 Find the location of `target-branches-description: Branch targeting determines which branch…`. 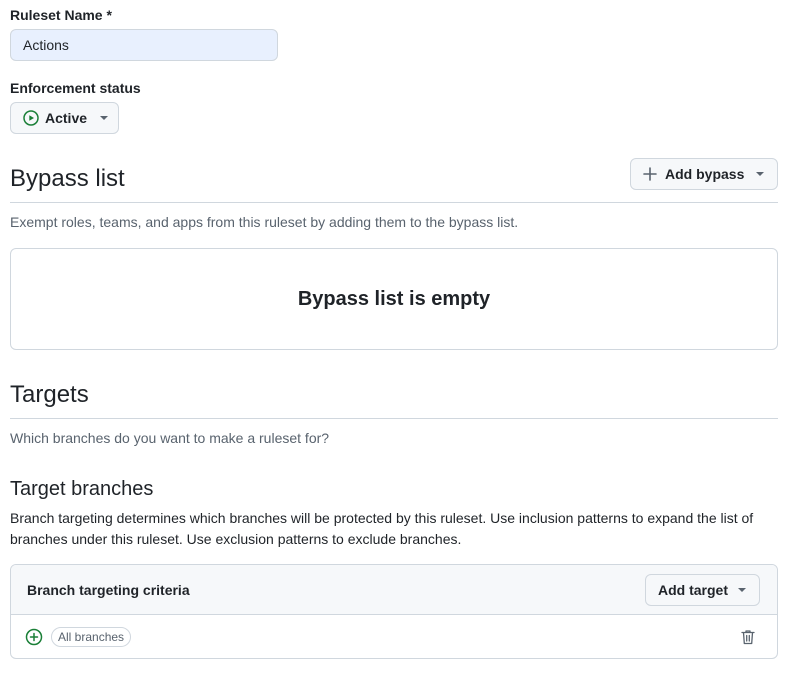

target-branches-description: Branch targeting determines which branch… is located at coordinates (382, 528).